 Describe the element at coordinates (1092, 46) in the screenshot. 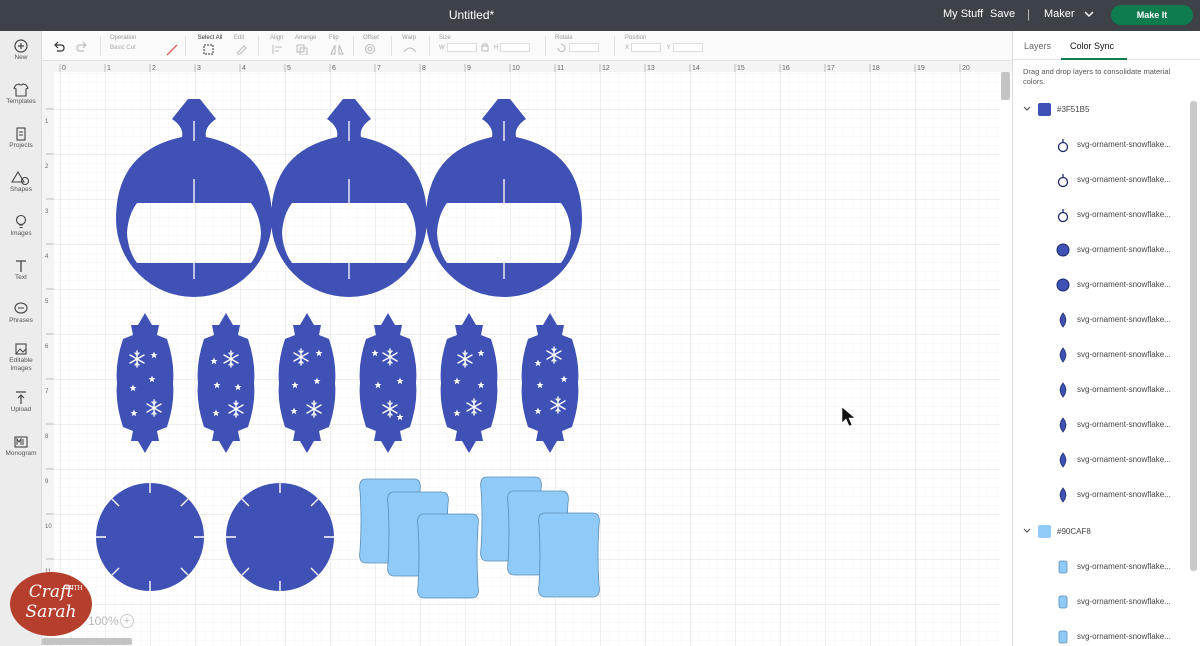

I see `tab-color-sync: Color Sync` at that location.